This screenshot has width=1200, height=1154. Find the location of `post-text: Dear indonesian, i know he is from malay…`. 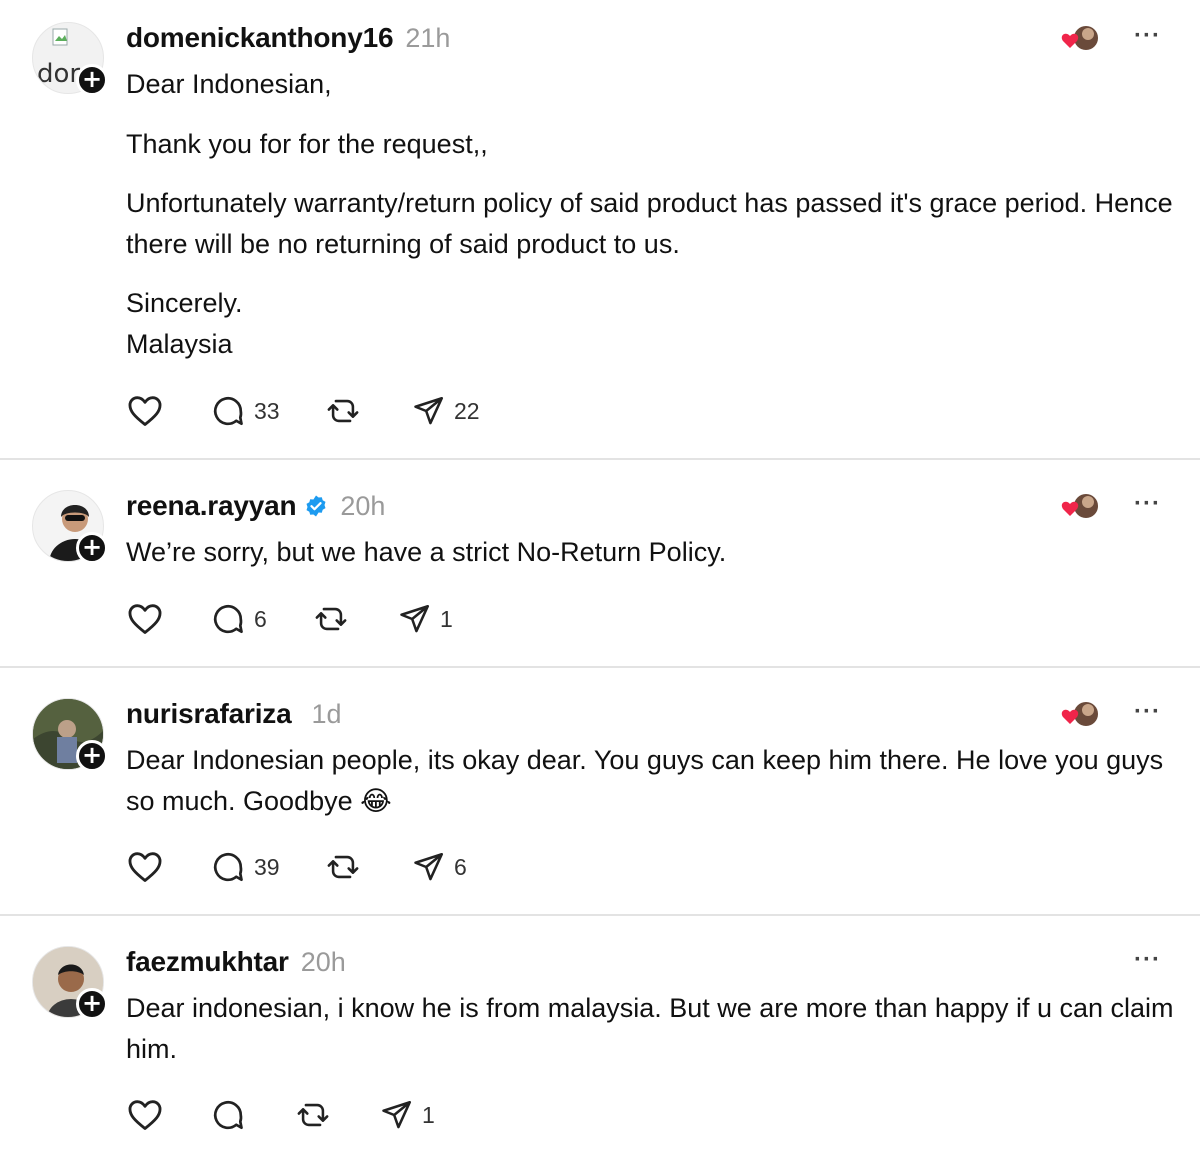

post-text: Dear indonesian, i know he is from malay… is located at coordinates (651, 1029).